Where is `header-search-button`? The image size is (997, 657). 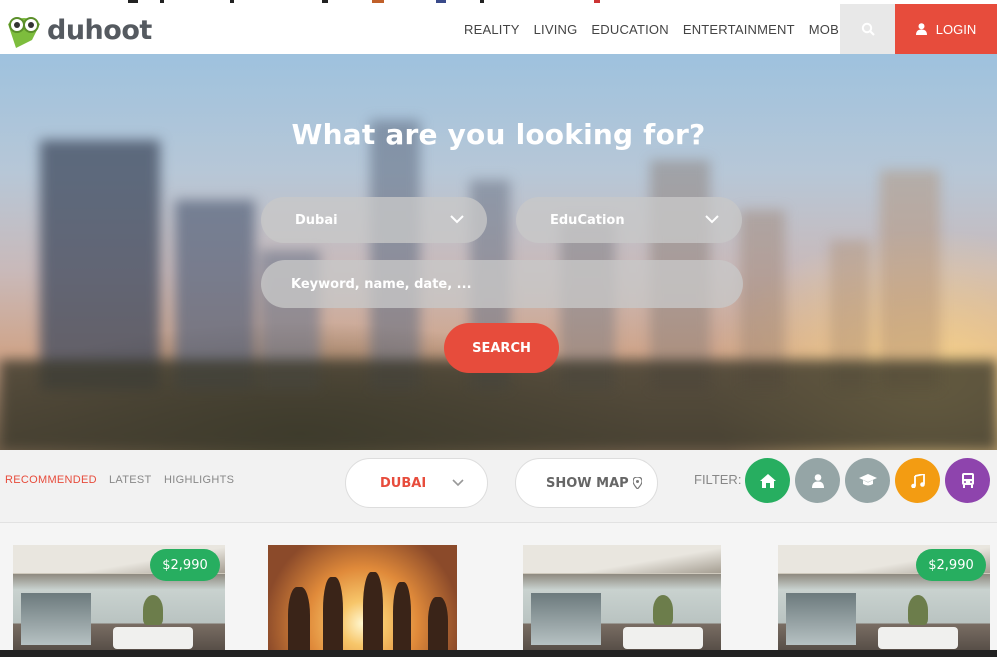
header-search-button is located at coordinates (867, 29).